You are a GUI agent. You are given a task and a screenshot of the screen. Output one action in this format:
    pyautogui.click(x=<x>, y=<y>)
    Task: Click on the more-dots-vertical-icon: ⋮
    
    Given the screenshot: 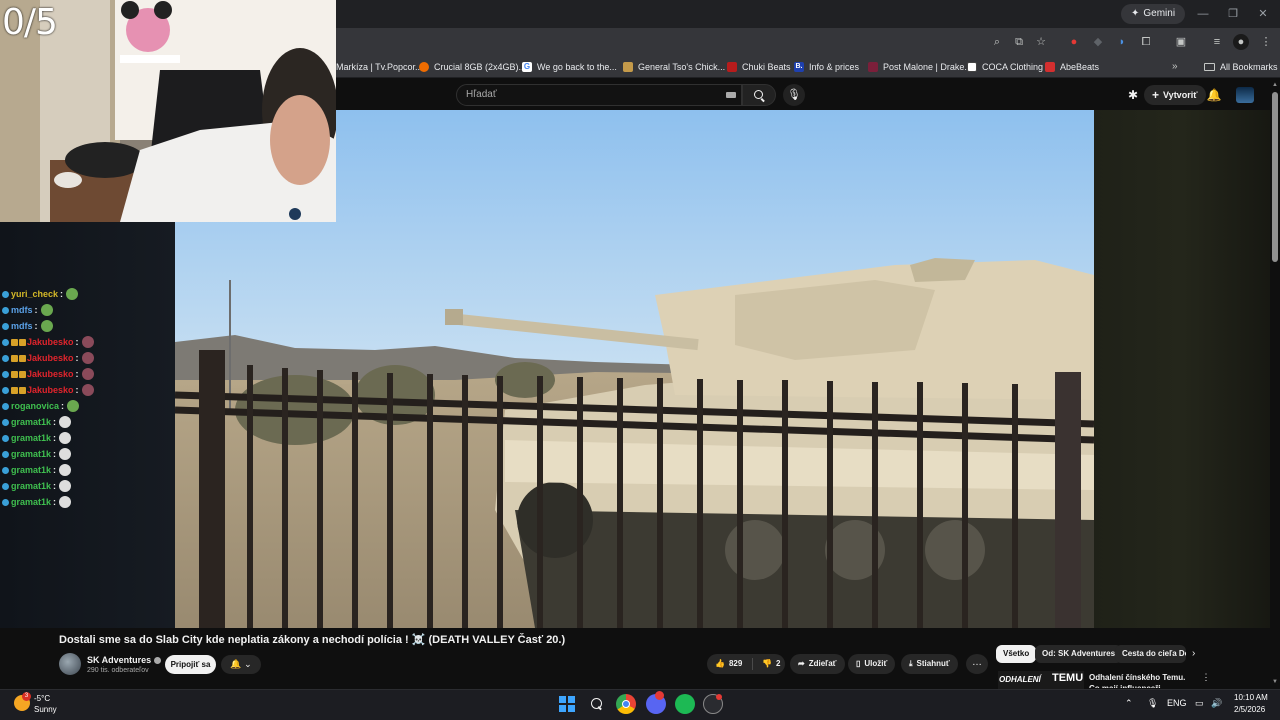 What is the action you would take?
    pyautogui.click(x=1206, y=677)
    